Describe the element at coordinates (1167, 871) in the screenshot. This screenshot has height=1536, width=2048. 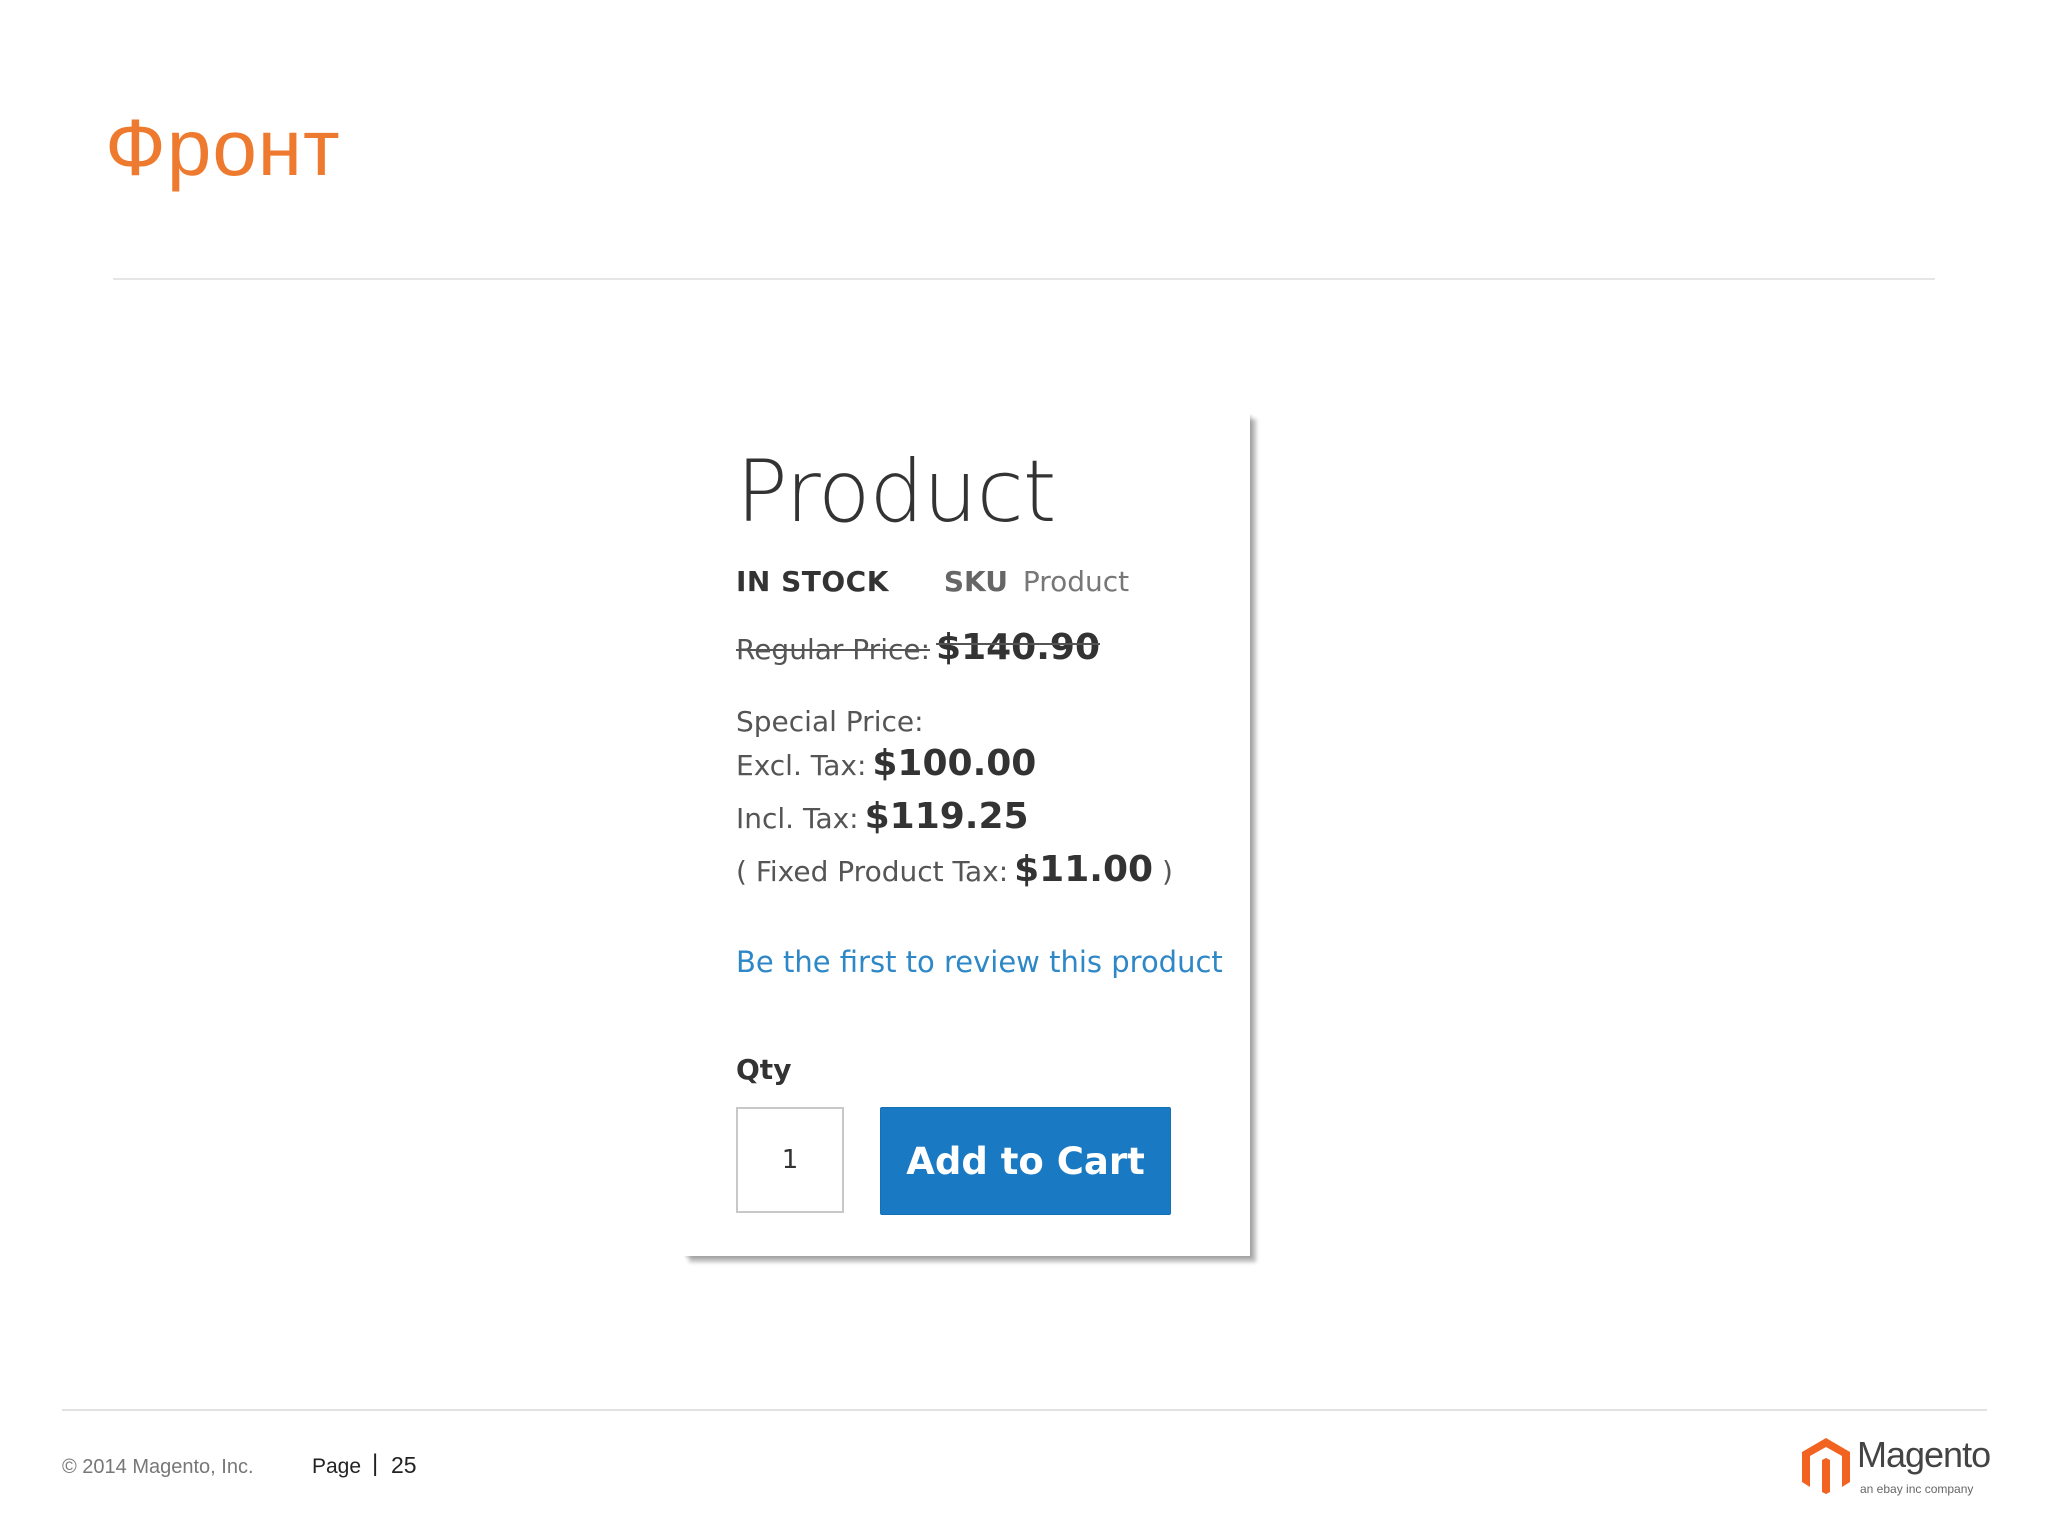
I see `fixed-tax-close: )` at that location.